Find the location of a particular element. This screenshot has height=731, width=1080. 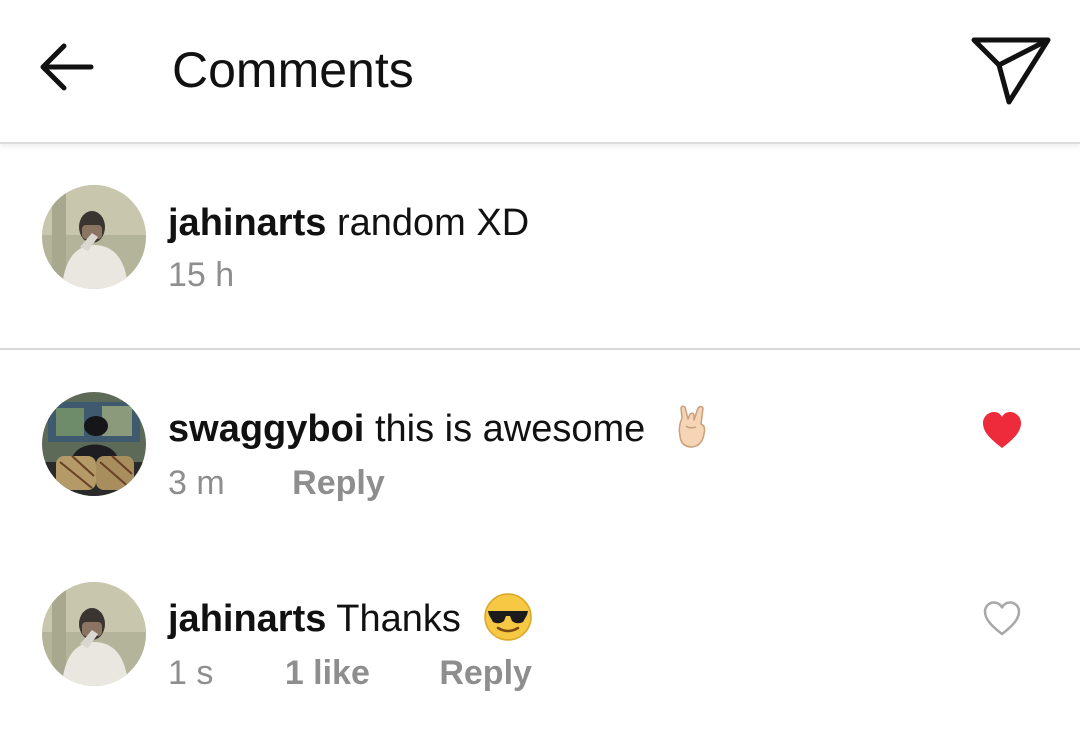

direct-share-button is located at coordinates (1011, 71).